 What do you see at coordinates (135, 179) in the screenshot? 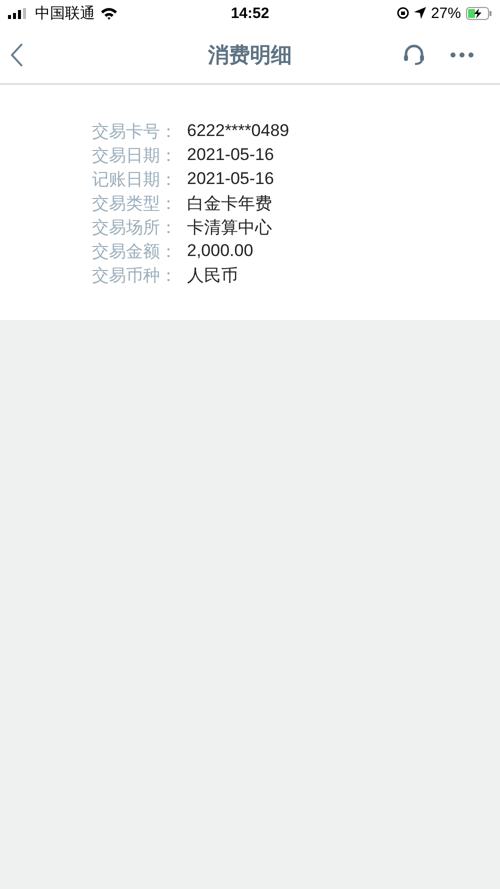
I see `detail-label: 记账日期：` at bounding box center [135, 179].